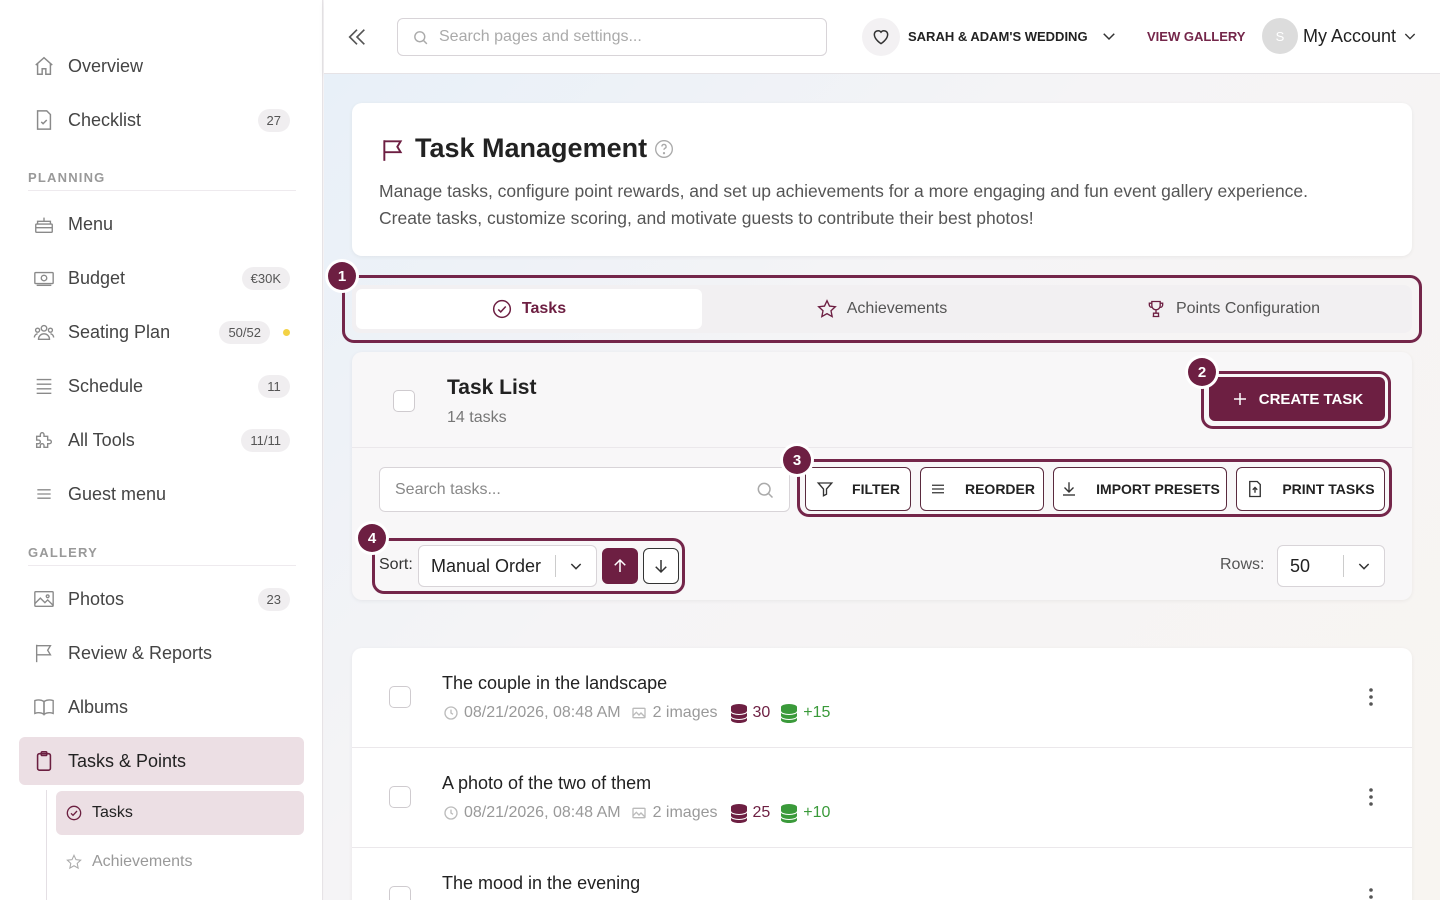 The height and width of the screenshot is (900, 1440). Describe the element at coordinates (161, 278) in the screenshot. I see `sidebar-item-budget: Budget €30K` at that location.